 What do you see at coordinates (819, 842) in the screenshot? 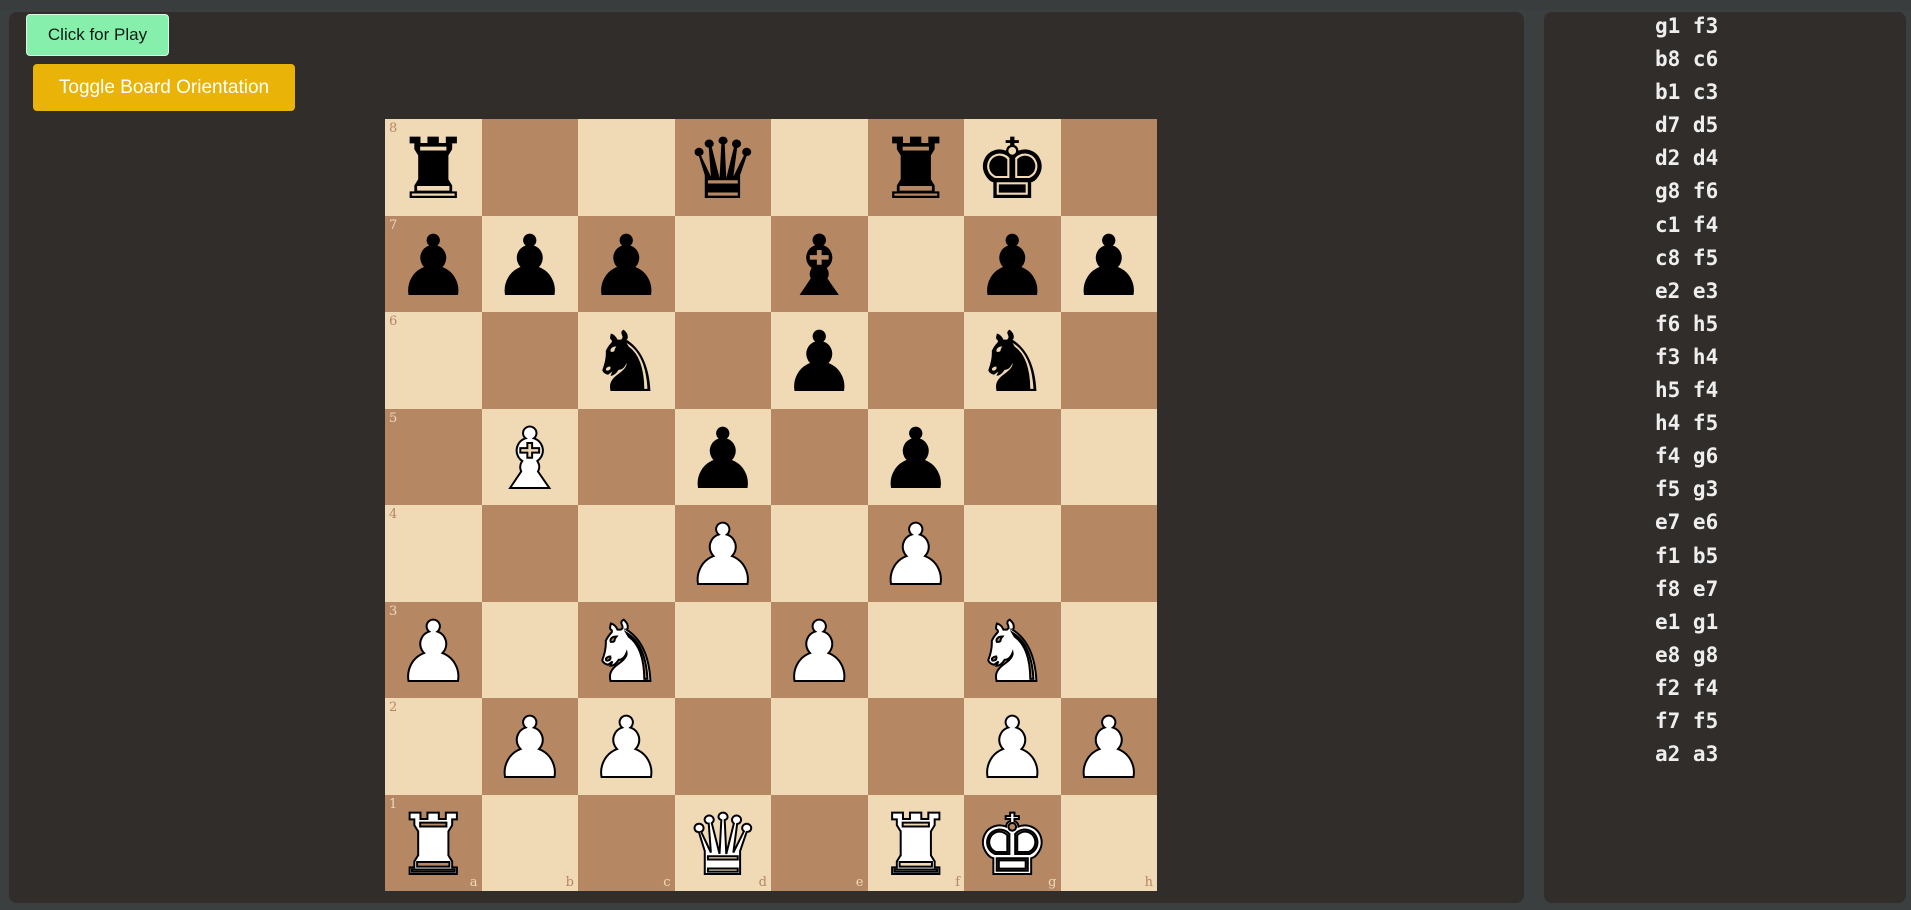
I see `square-e1: e` at bounding box center [819, 842].